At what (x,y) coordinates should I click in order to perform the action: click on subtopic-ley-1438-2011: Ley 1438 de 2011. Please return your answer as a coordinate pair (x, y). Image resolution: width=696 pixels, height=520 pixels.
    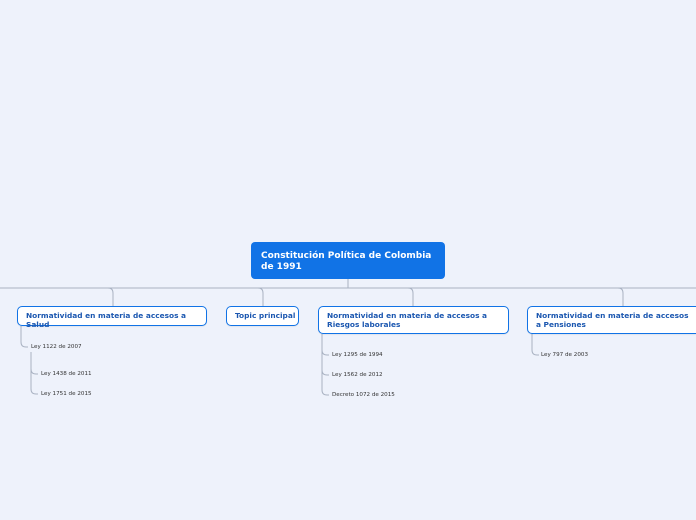
    Looking at the image, I should click on (66, 374).